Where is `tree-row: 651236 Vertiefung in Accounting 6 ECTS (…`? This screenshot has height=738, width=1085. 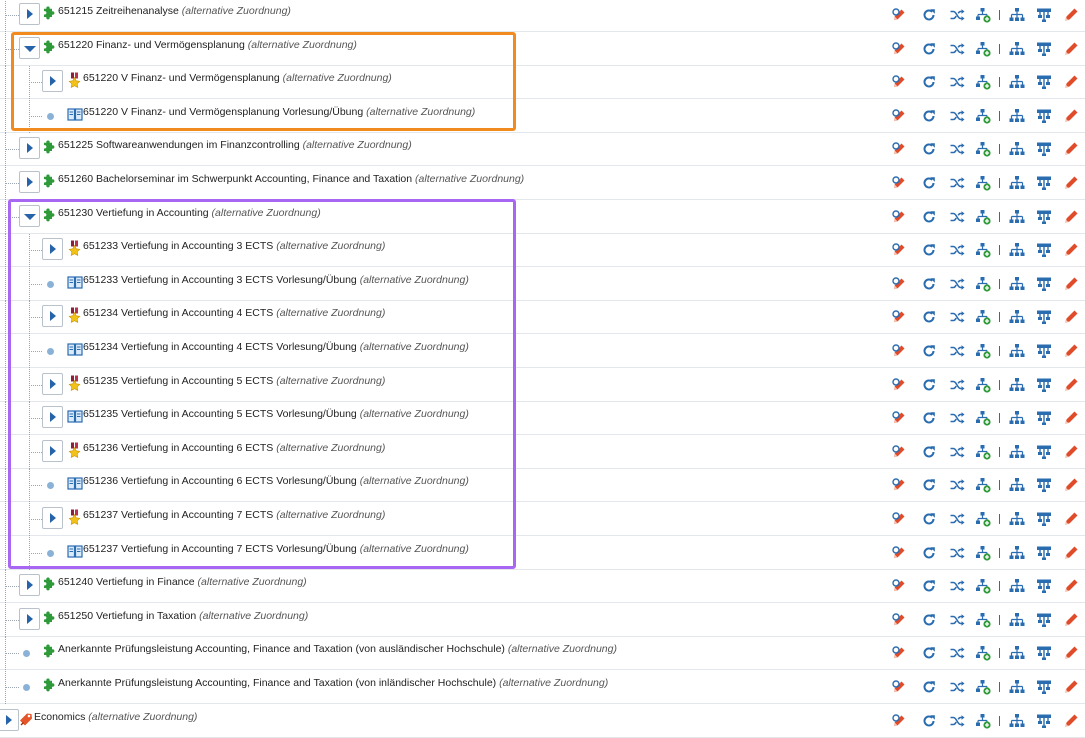
tree-row: 651236 Vertiefung in Accounting 6 ECTS (… is located at coordinates (542, 452).